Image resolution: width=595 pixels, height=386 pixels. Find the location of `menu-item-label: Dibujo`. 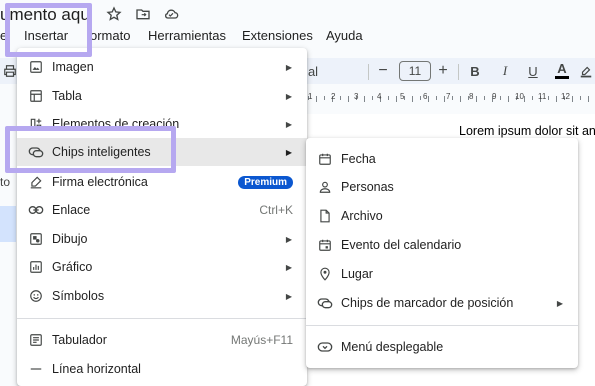

menu-item-label: Dibujo is located at coordinates (70, 239).